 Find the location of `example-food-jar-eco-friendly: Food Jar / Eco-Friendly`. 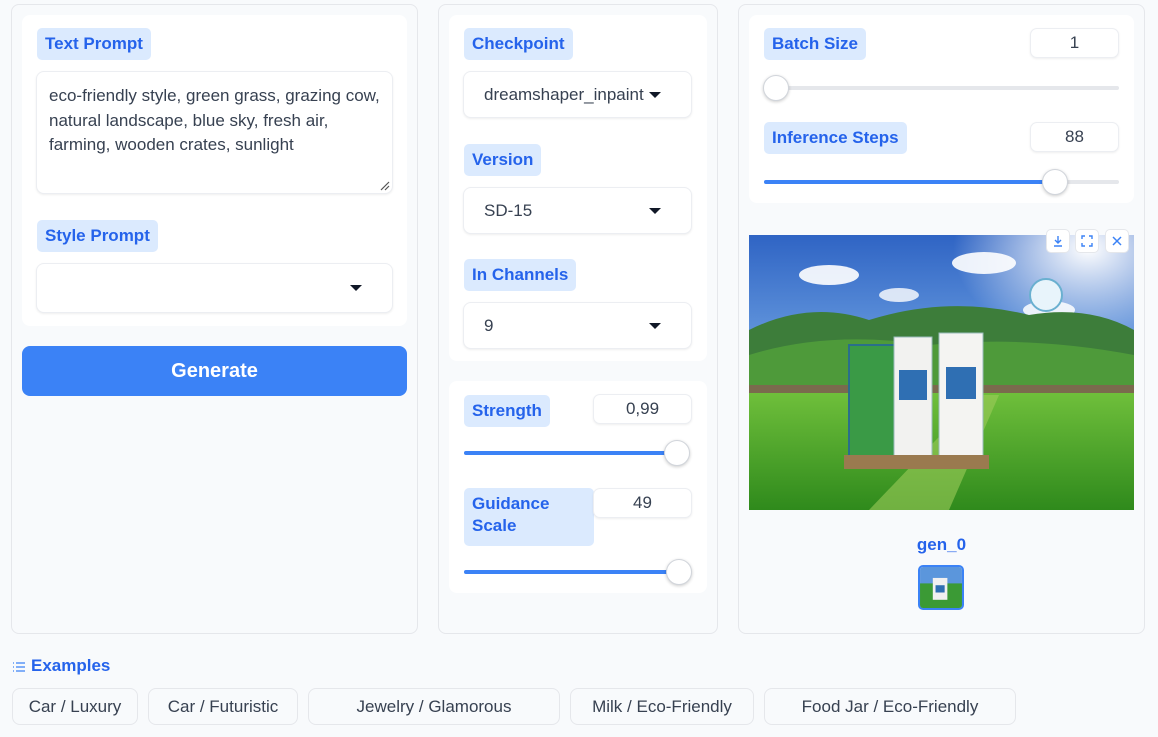

example-food-jar-eco-friendly: Food Jar / Eco-Friendly is located at coordinates (890, 706).